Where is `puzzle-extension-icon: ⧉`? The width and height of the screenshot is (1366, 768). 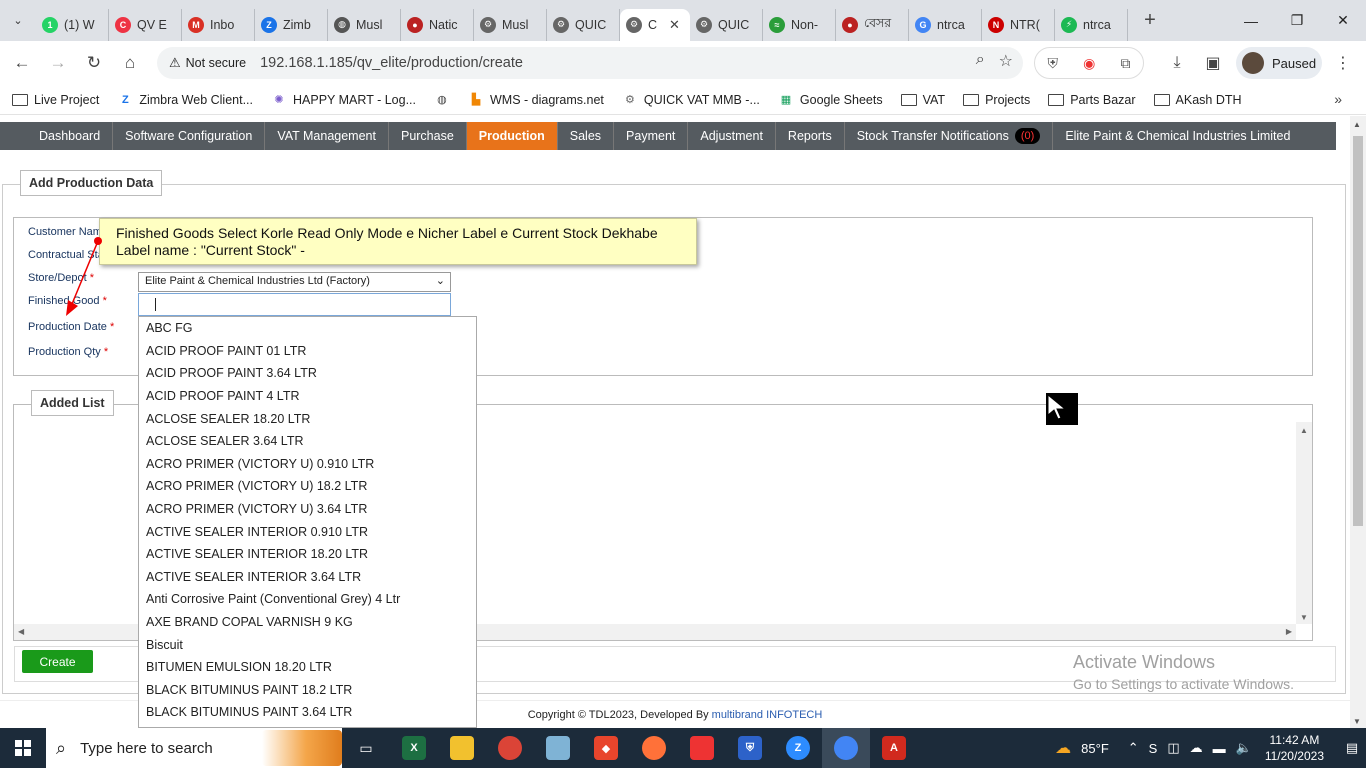 puzzle-extension-icon: ⧉ is located at coordinates (1125, 63).